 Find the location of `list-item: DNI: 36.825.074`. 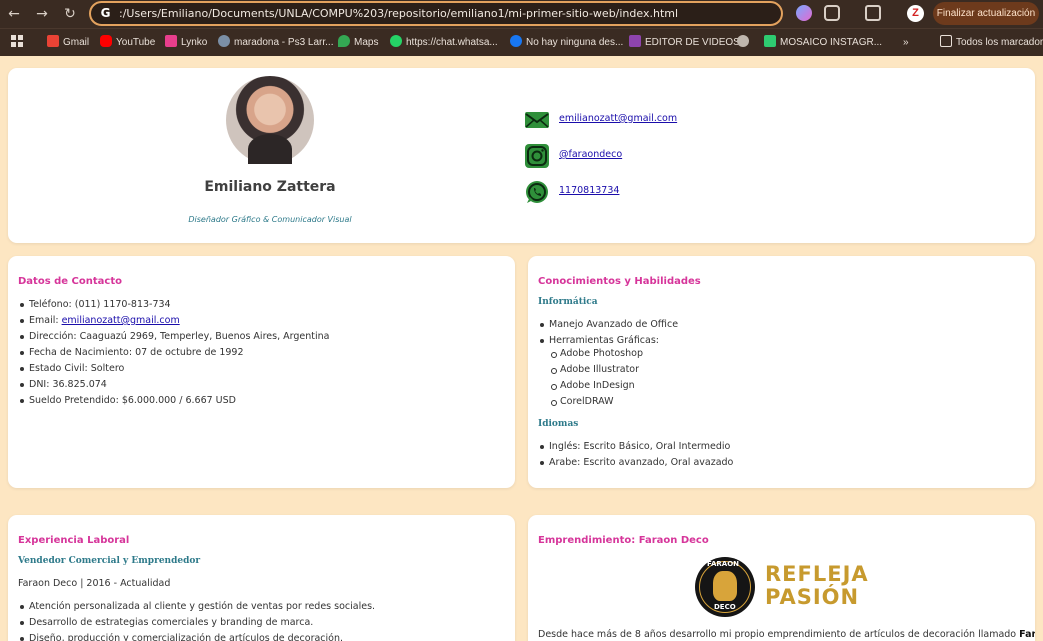

list-item: DNI: 36.825.074 is located at coordinates (173, 385).